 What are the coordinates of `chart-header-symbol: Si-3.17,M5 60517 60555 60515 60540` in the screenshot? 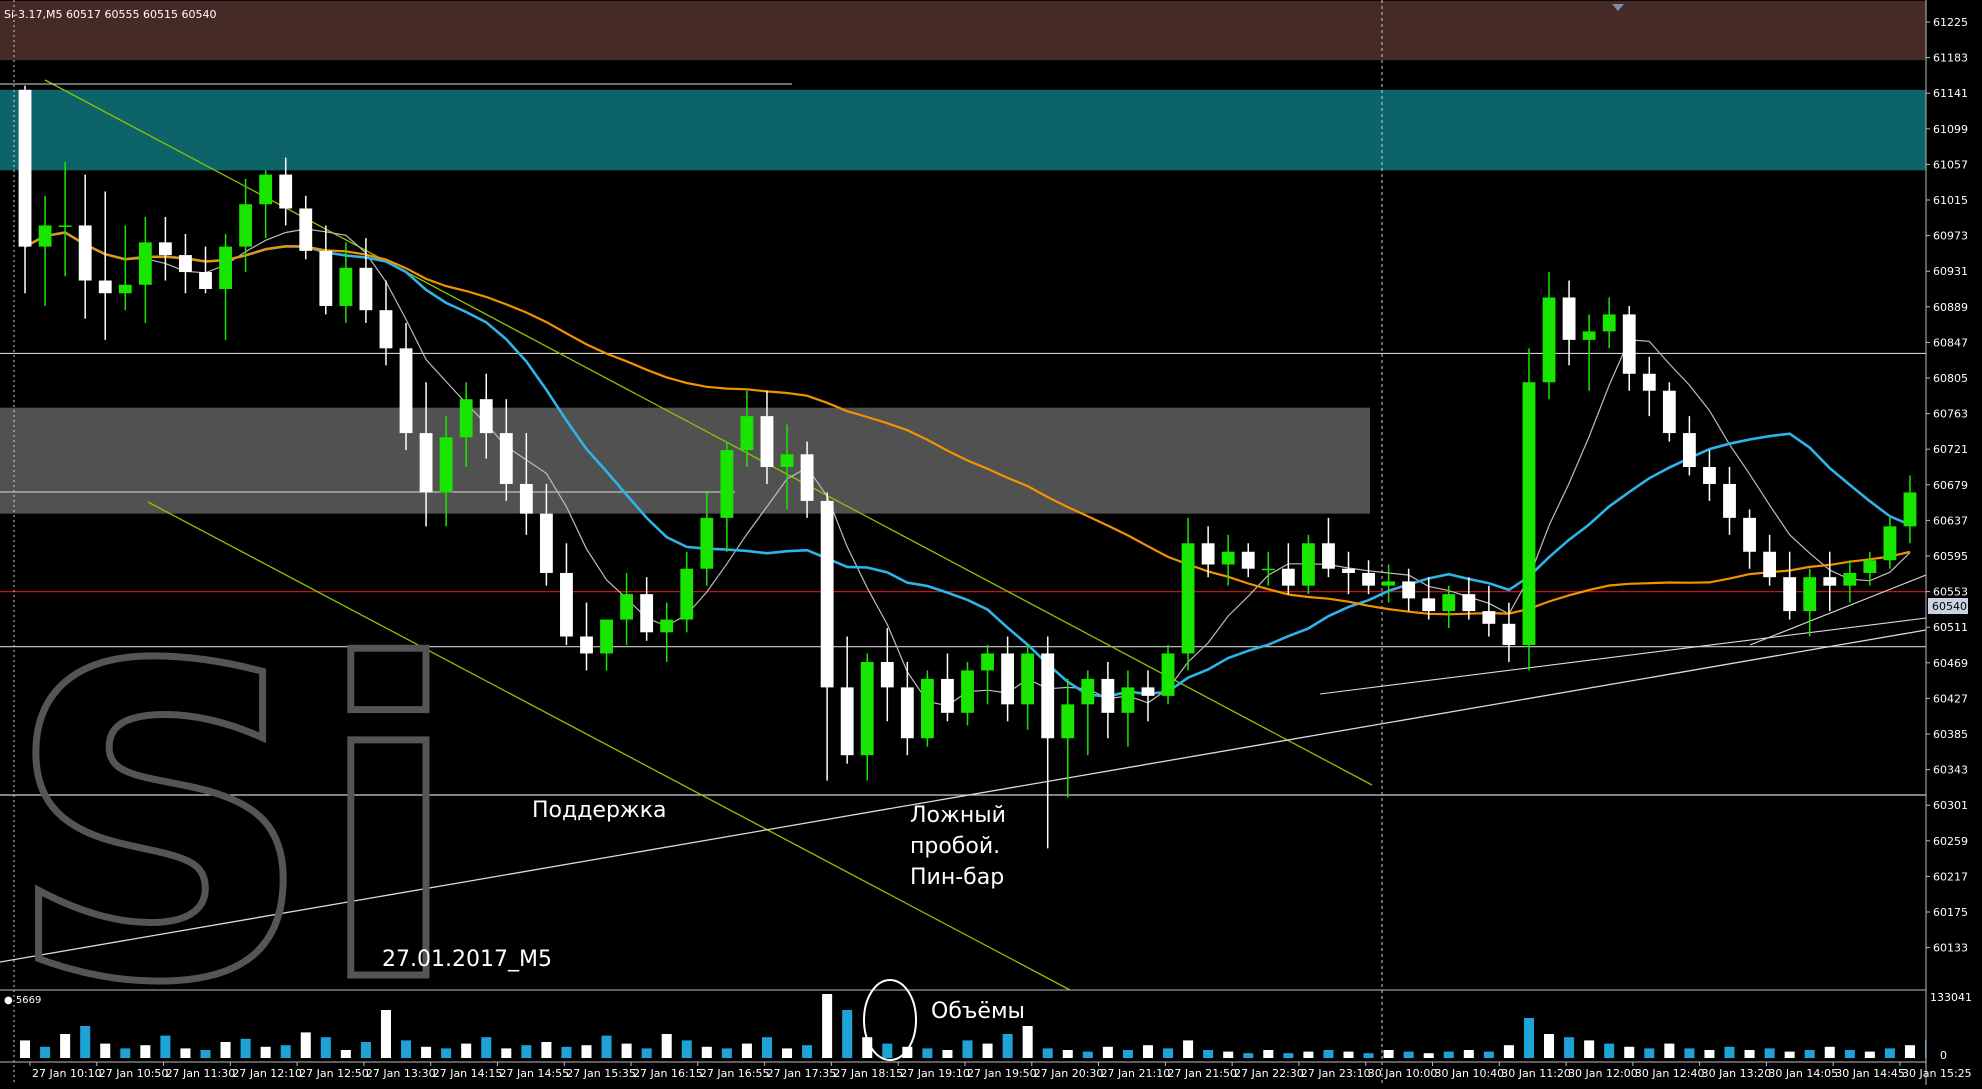 It's located at (110, 14).